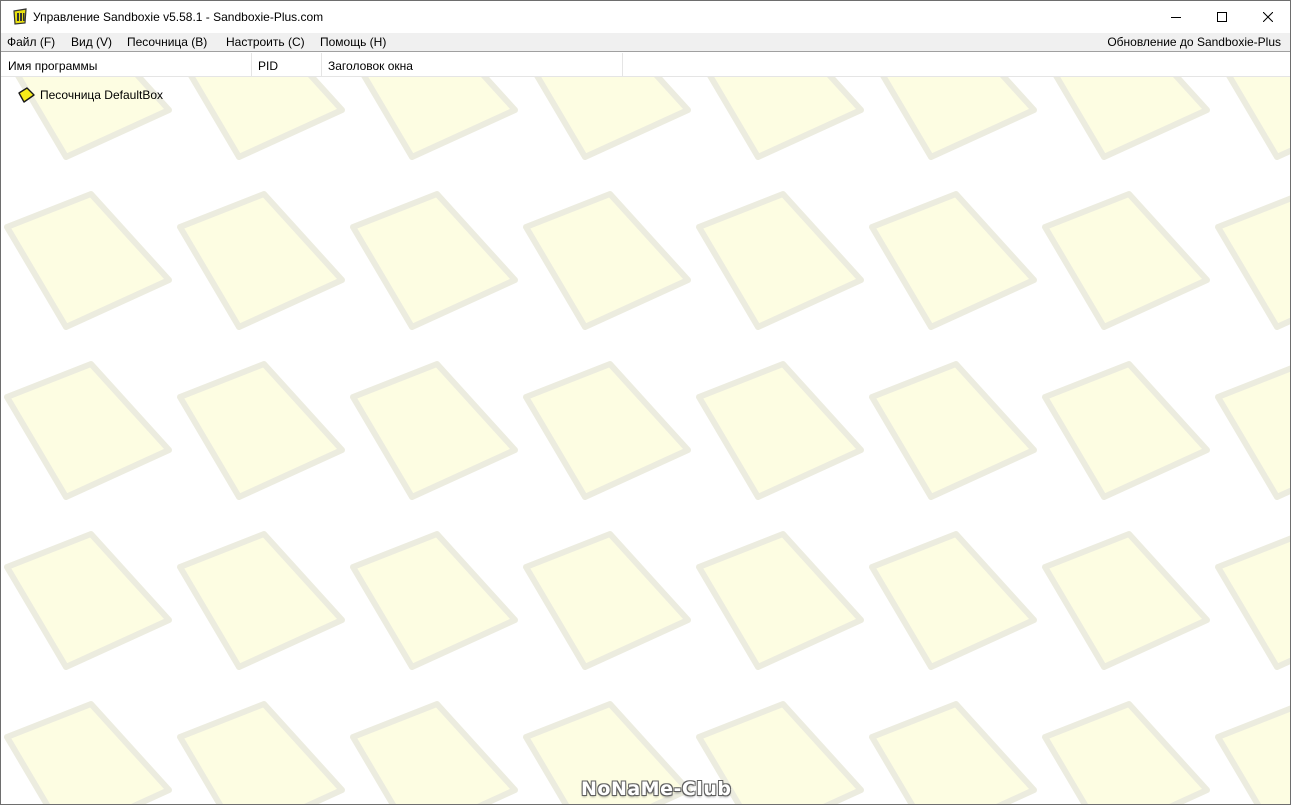 The width and height of the screenshot is (1291, 805). I want to click on minimize-button, so click(1176, 17).